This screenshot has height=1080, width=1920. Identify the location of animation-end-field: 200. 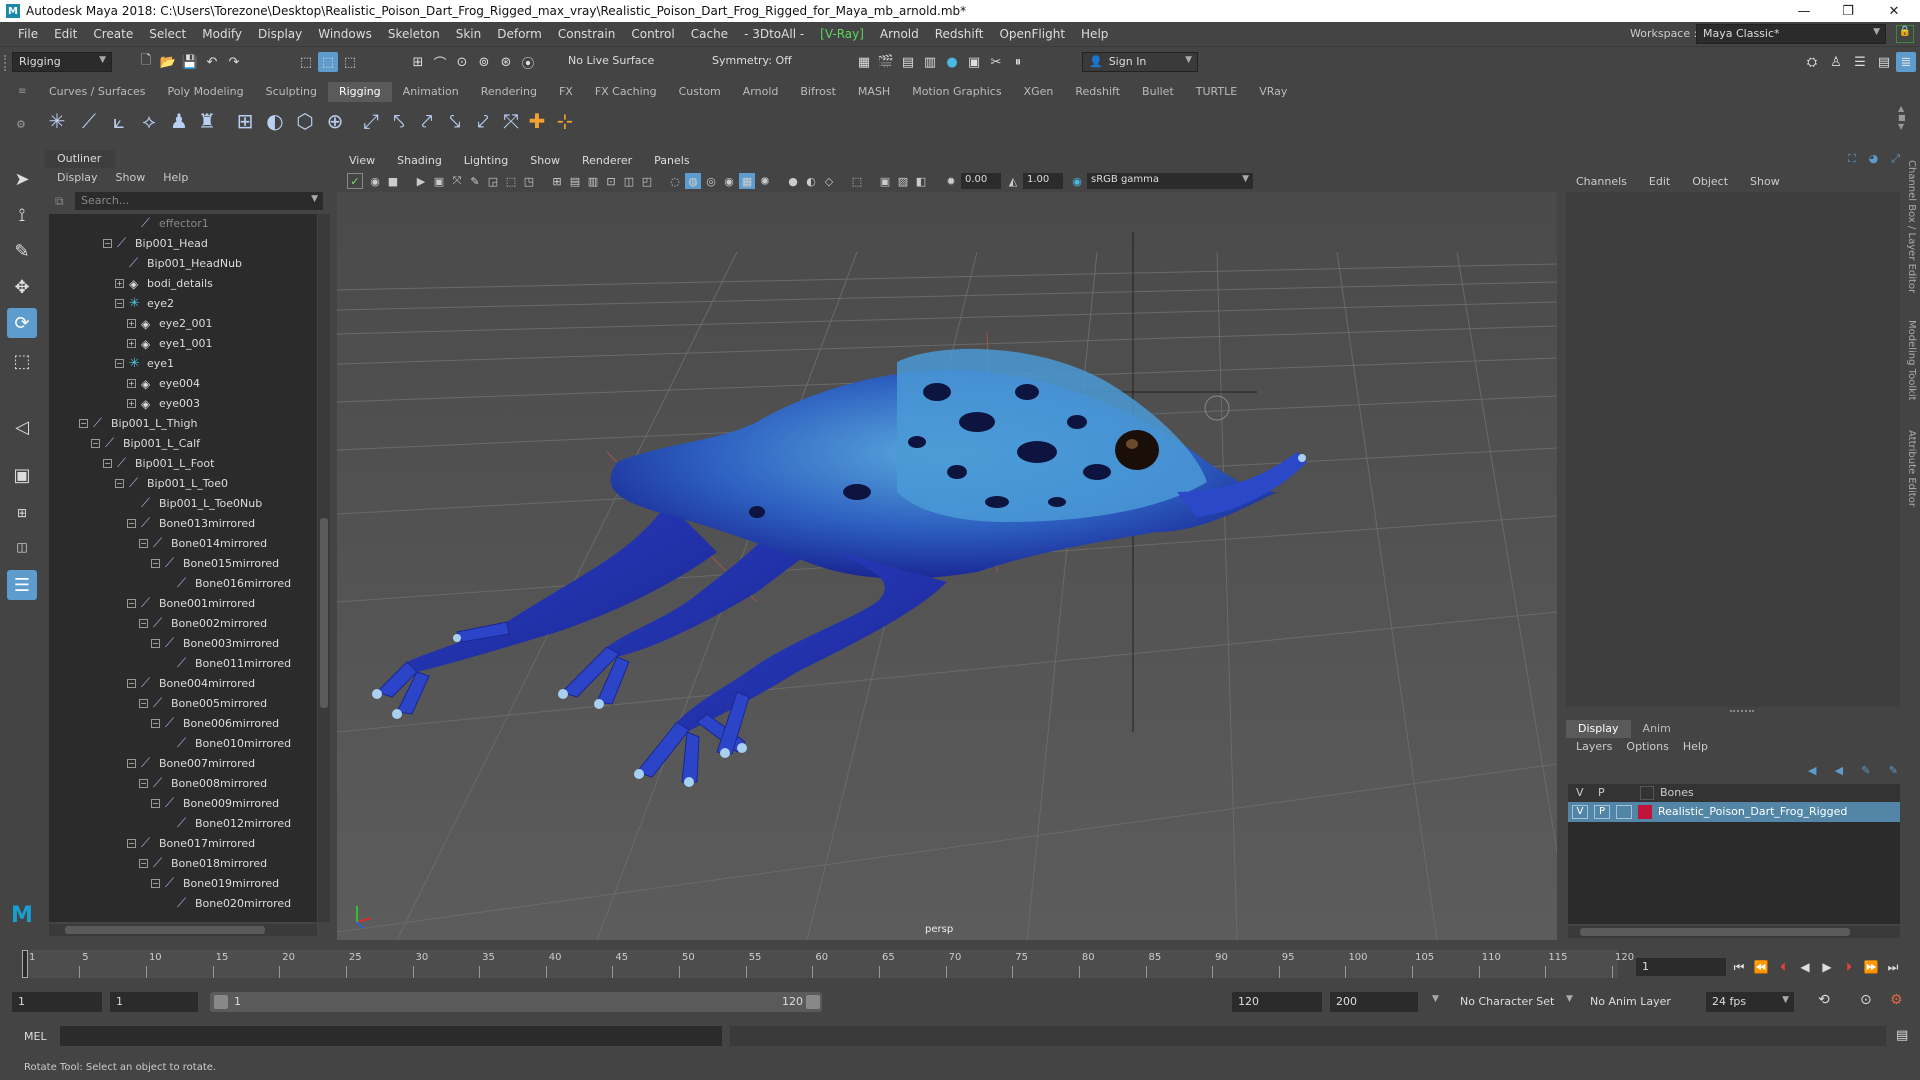
(1374, 1002).